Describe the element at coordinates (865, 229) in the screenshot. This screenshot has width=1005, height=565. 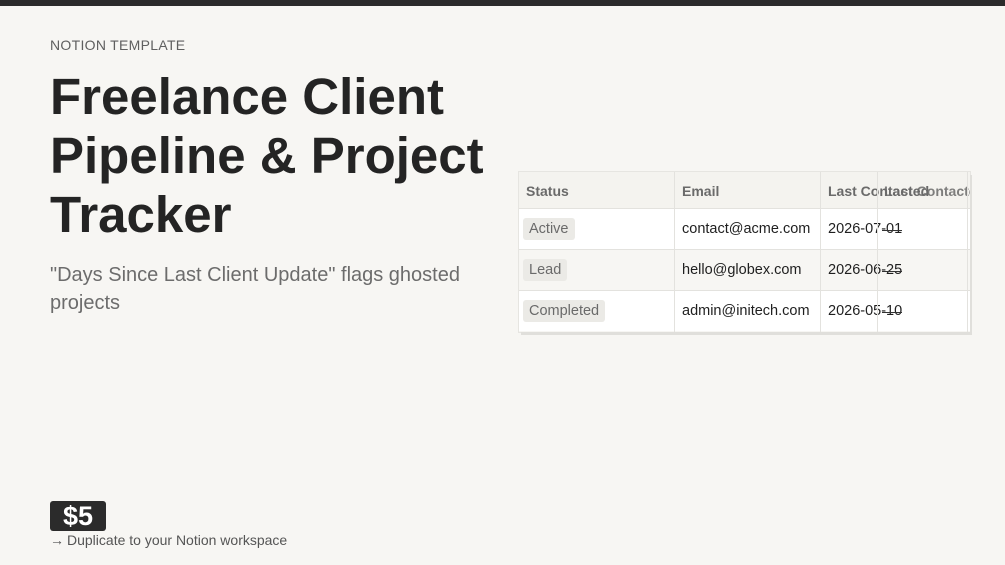
I see `date-cell: 2026-07-01` at that location.